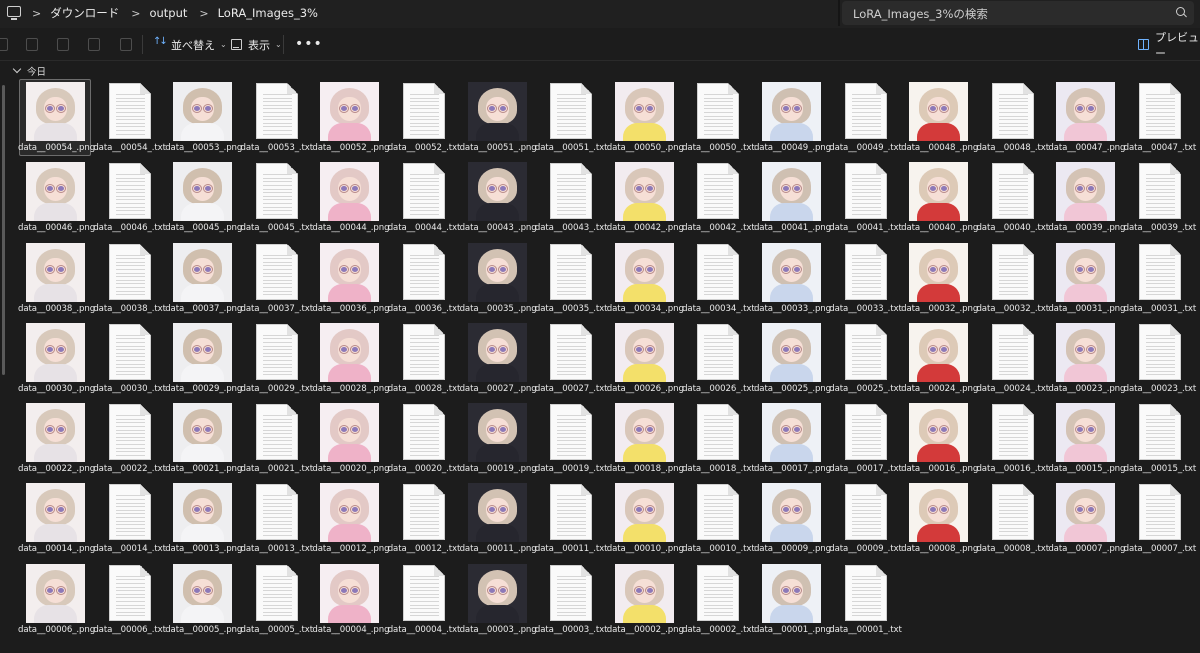 This screenshot has width=1200, height=653. What do you see at coordinates (1012, 518) in the screenshot?
I see `text-file-item: data__00008_.txt` at bounding box center [1012, 518].